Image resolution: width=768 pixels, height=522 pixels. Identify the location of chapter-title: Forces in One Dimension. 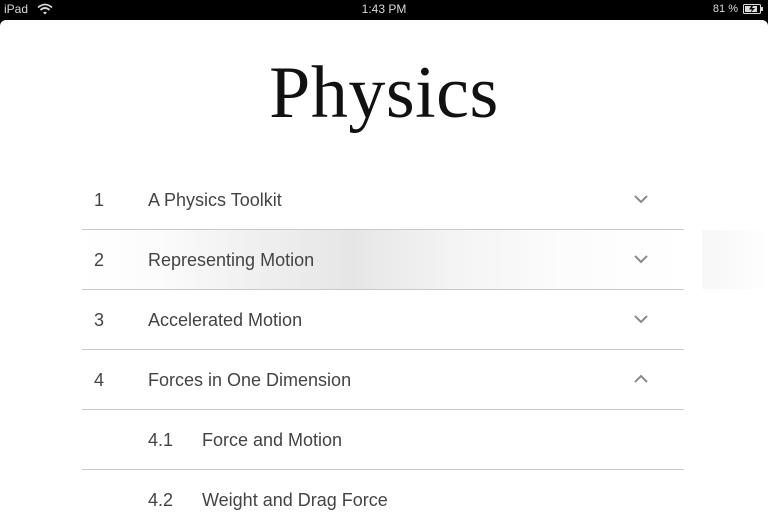
(250, 380).